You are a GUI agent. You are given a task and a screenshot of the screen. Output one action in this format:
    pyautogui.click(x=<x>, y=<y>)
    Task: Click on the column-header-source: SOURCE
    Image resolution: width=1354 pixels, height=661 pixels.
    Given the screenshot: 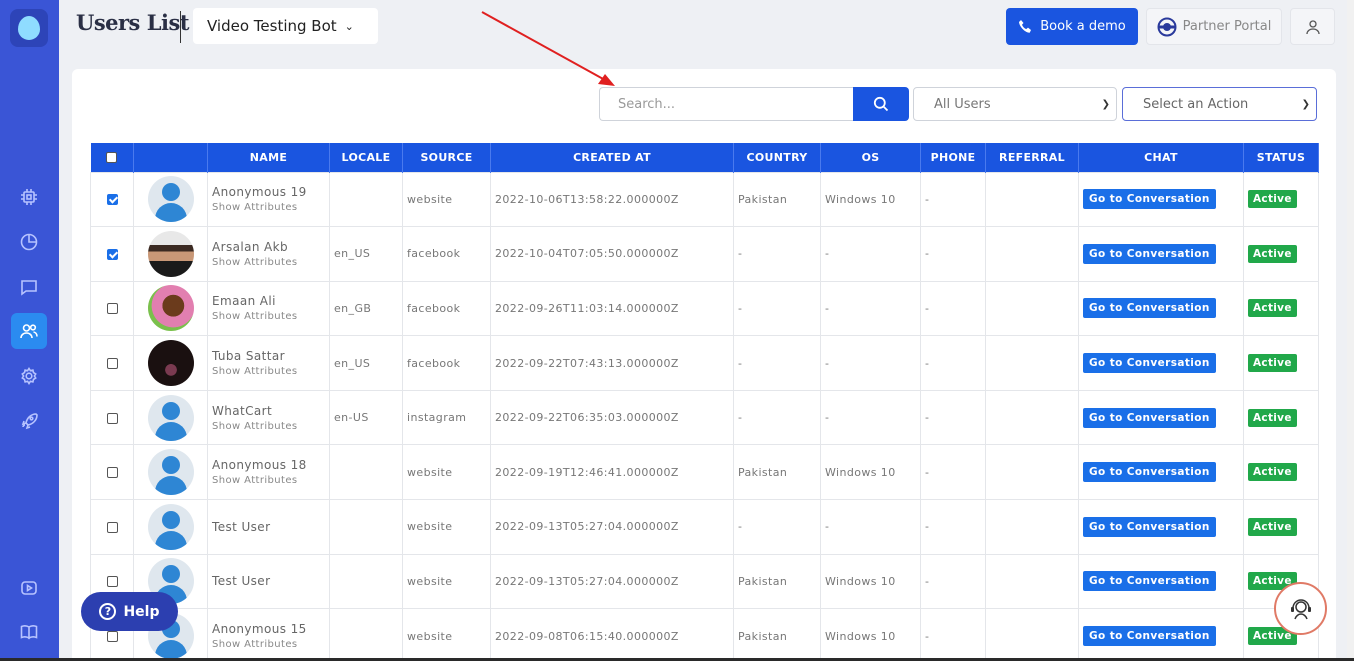 What is the action you would take?
    pyautogui.click(x=446, y=157)
    